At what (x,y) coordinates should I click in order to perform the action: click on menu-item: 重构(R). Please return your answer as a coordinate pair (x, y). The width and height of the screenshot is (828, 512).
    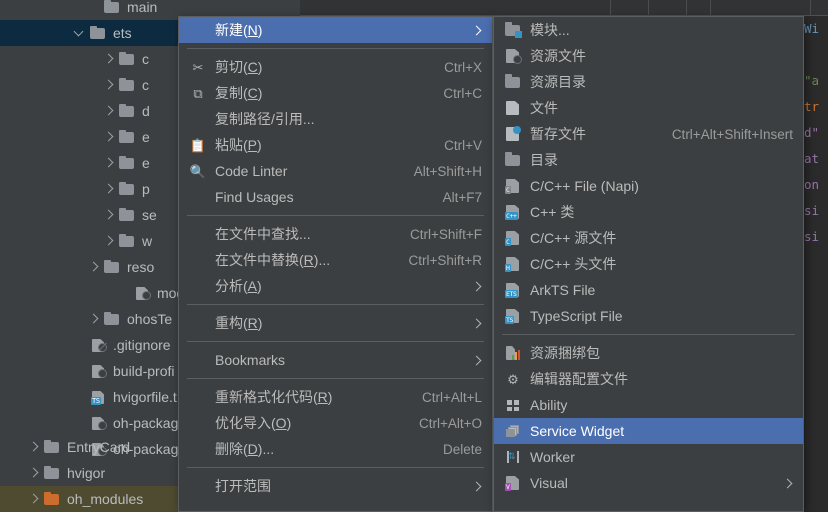
    Looking at the image, I should click on (335, 323).